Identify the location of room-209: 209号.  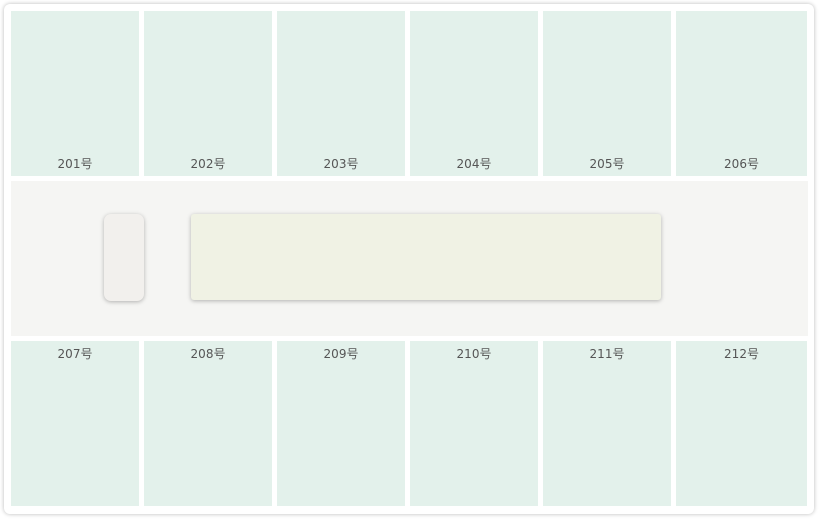
(341, 423).